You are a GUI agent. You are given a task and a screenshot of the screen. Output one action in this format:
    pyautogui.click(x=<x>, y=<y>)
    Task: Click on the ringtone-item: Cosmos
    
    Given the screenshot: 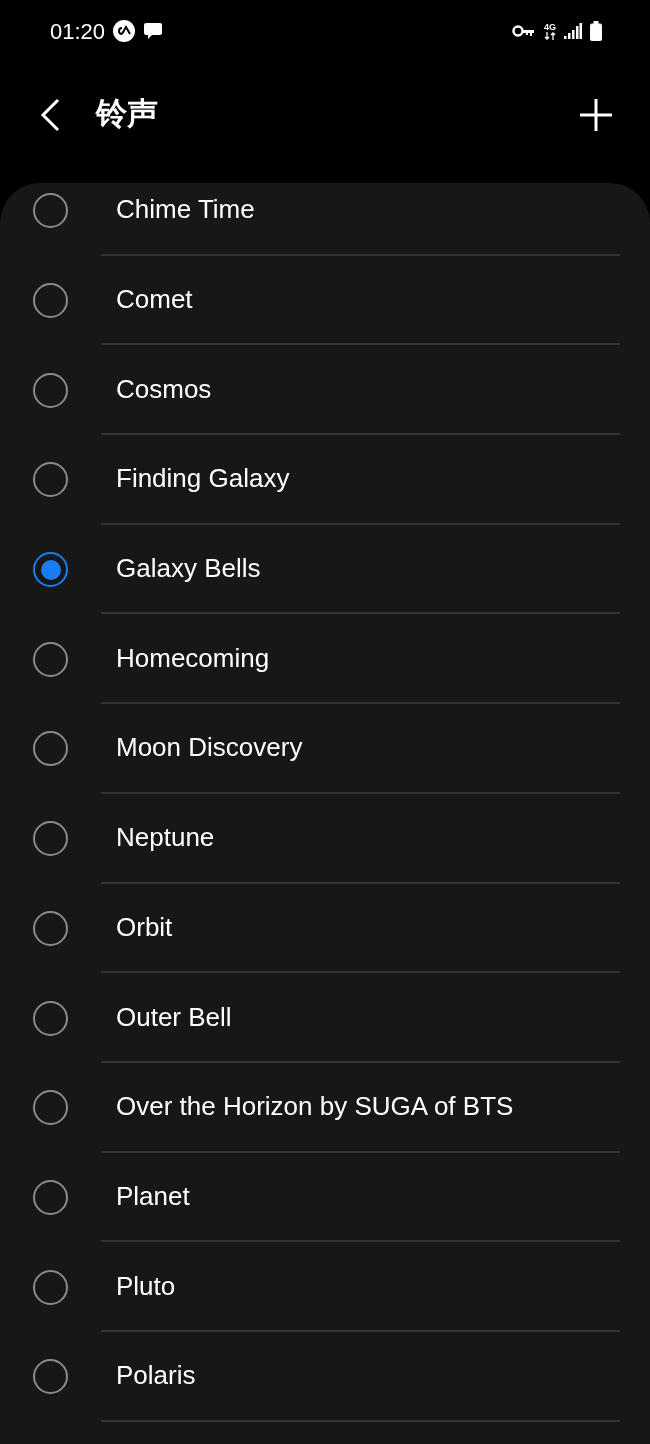 What is the action you would take?
    pyautogui.click(x=325, y=390)
    